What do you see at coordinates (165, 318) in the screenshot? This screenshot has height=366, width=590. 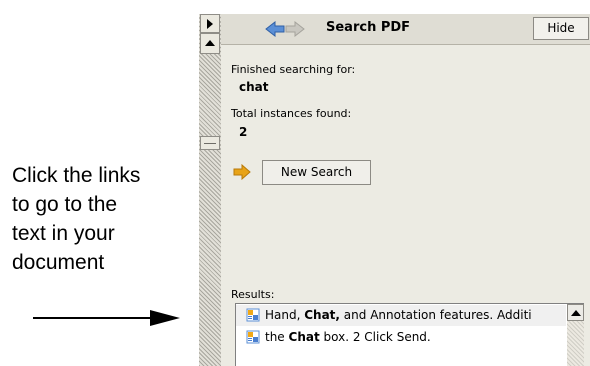 I see `callout-arrow-head` at bounding box center [165, 318].